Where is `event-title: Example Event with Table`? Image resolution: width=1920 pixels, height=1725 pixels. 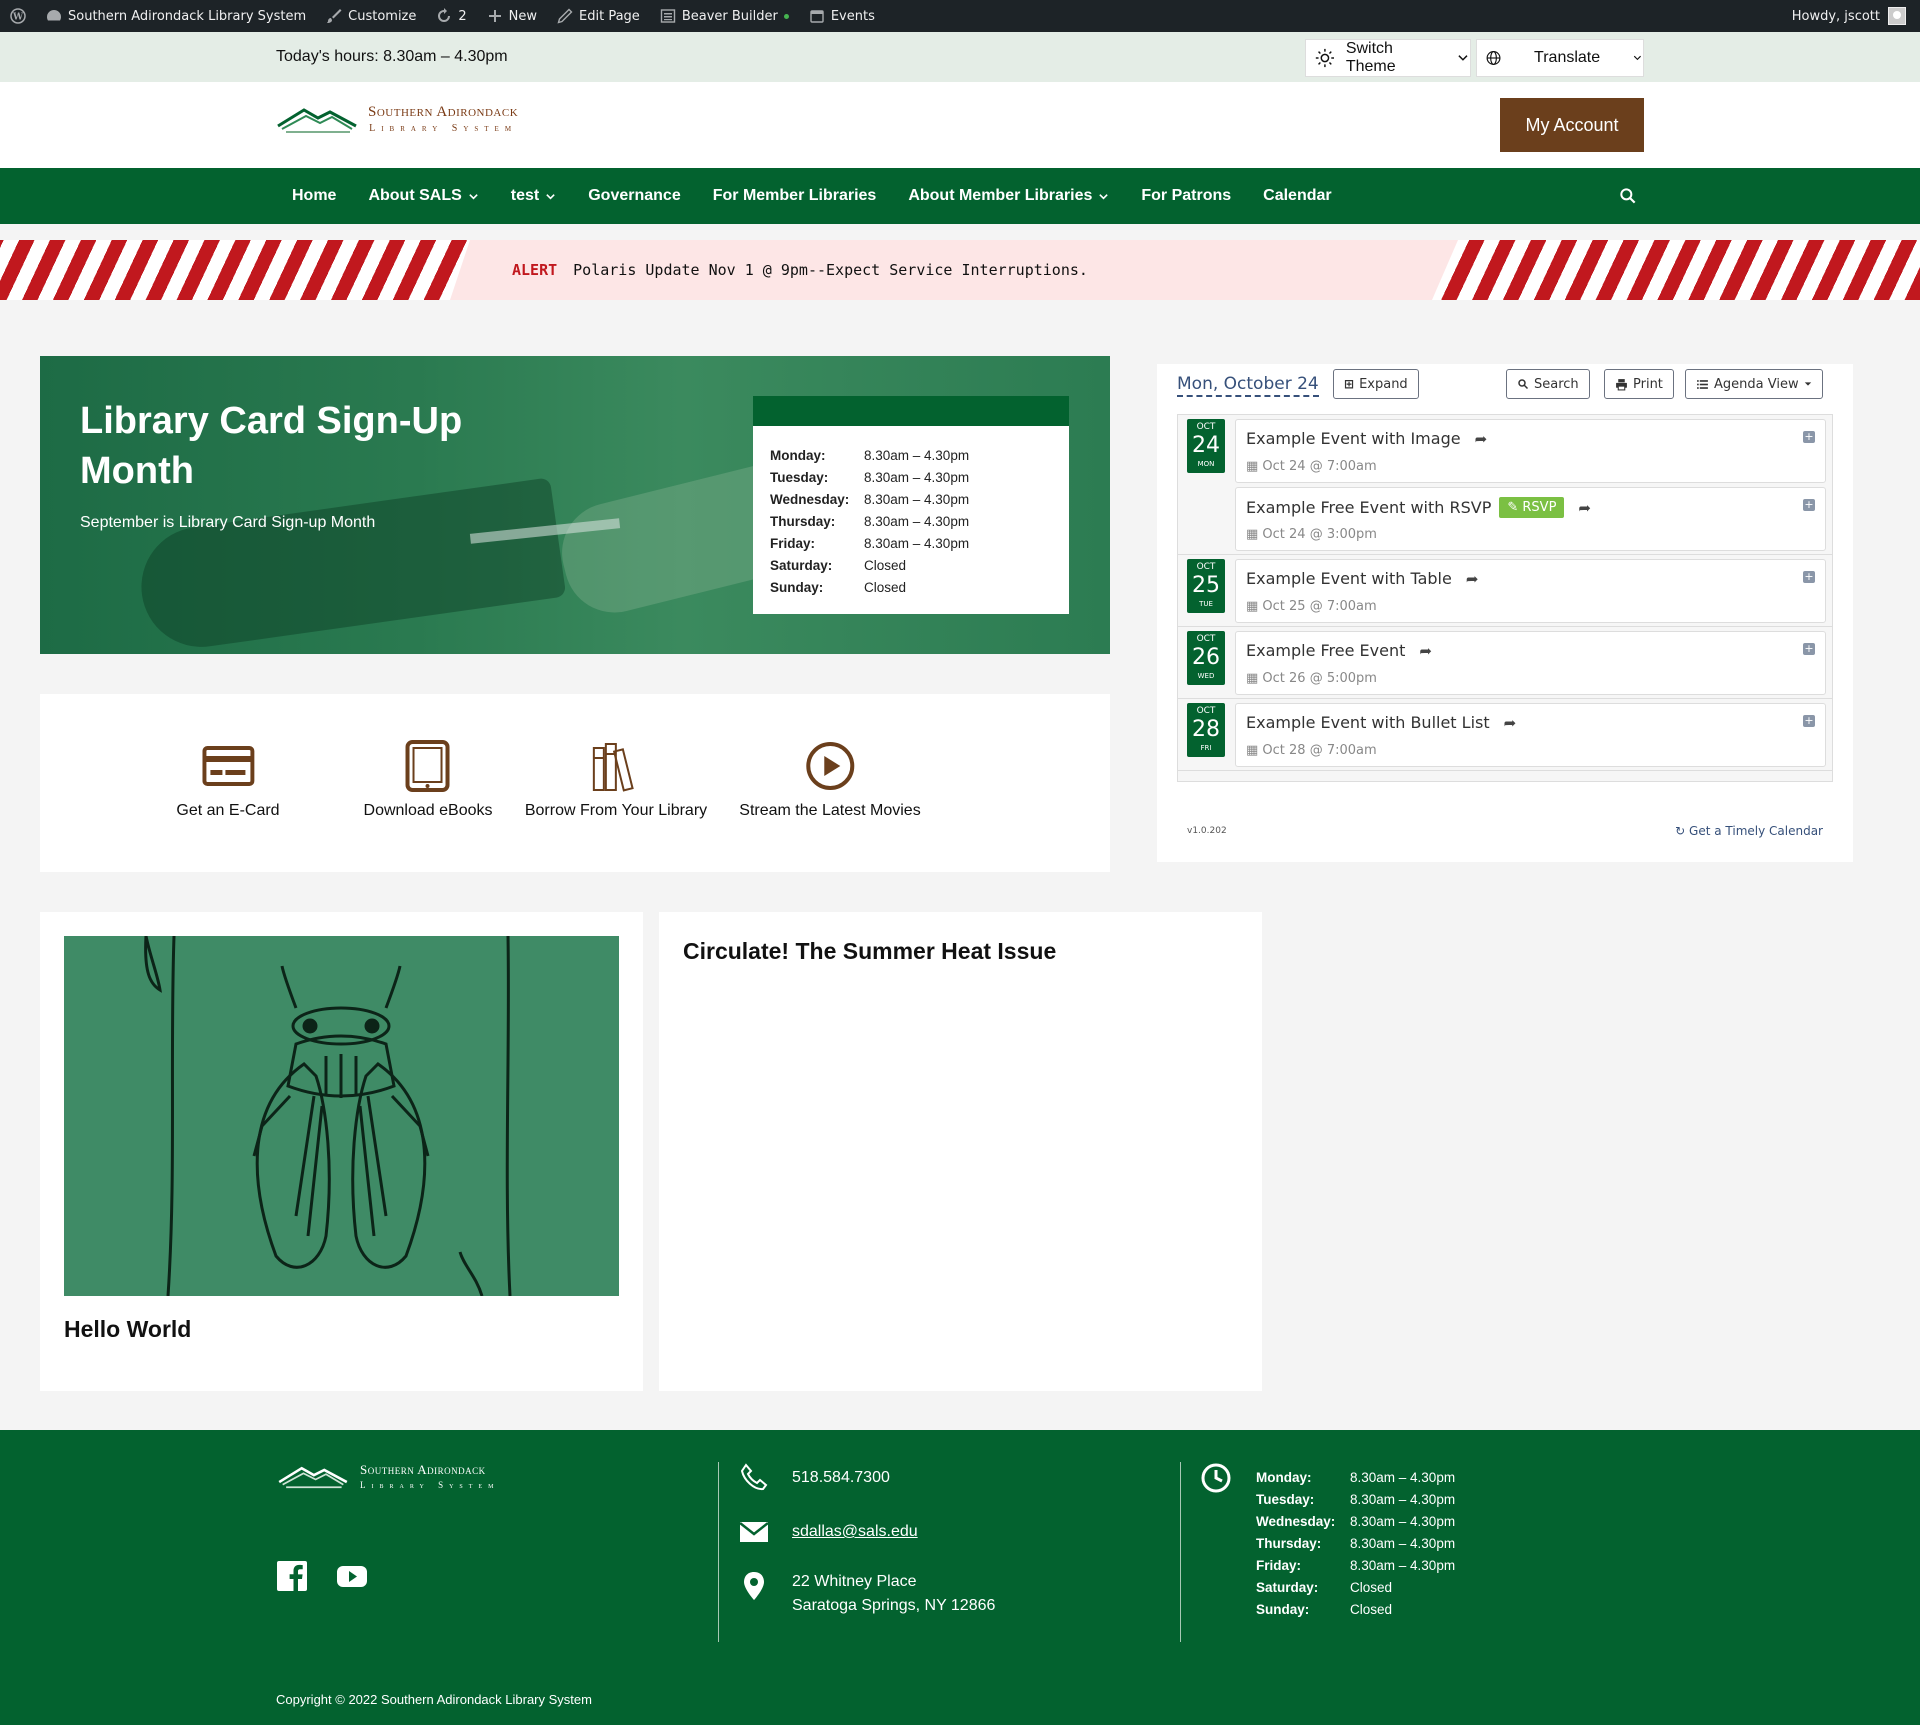
event-title: Example Event with Table is located at coordinates (1349, 578).